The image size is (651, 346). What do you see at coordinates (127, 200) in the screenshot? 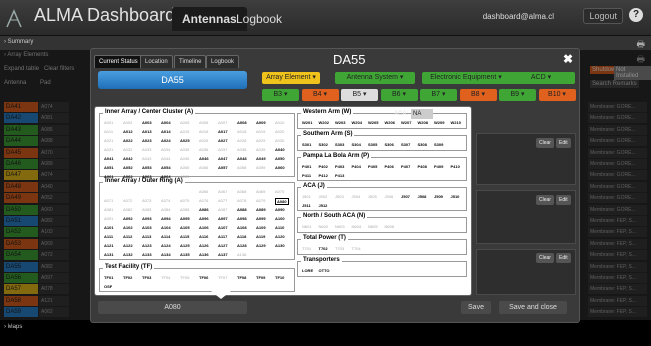
I see `pad-cell: A072` at bounding box center [127, 200].